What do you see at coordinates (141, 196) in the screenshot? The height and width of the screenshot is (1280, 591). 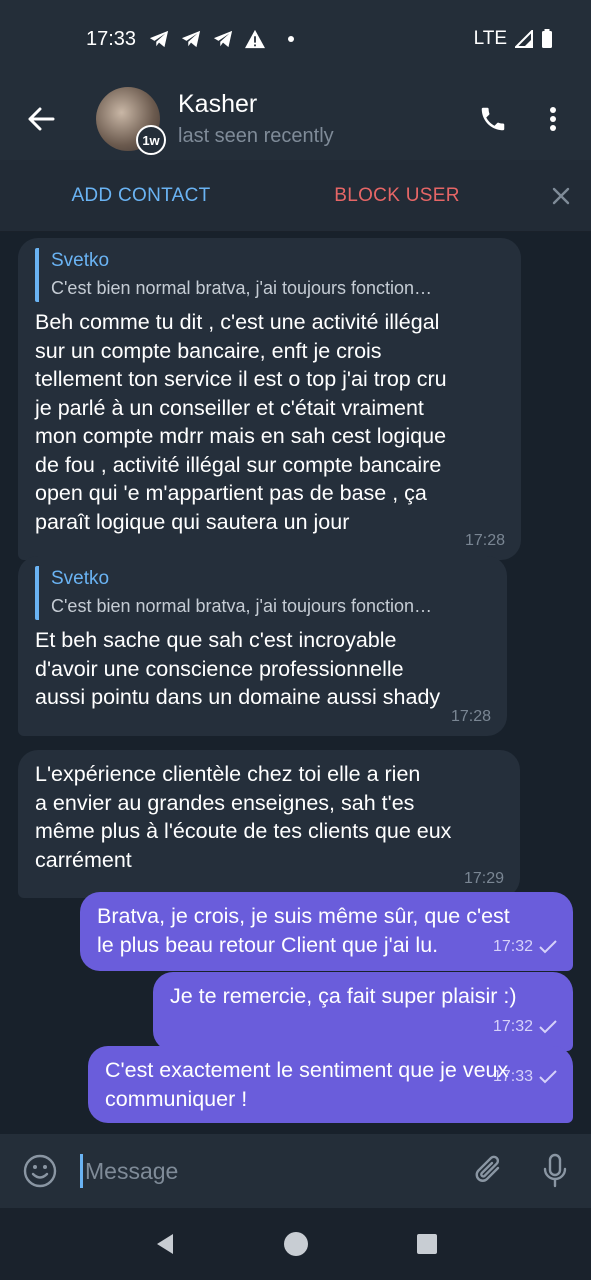 I see `add-contact-button: ADD CONTACT` at bounding box center [141, 196].